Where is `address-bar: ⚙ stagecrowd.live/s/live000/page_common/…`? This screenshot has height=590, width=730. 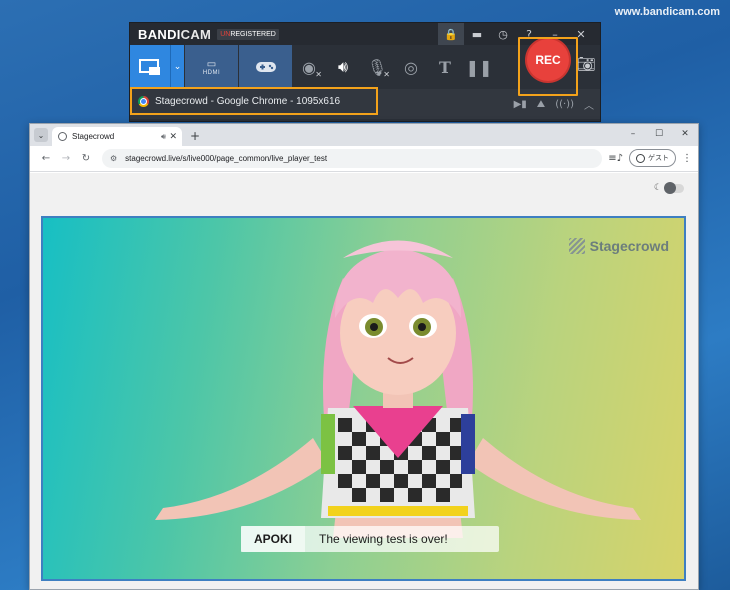 address-bar: ⚙ stagecrowd.live/s/live000/page_common/… is located at coordinates (352, 158).